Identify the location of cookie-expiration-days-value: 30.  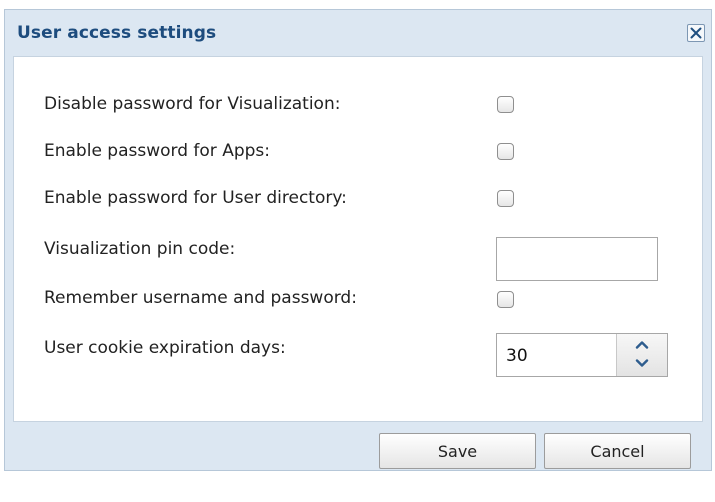
(517, 356).